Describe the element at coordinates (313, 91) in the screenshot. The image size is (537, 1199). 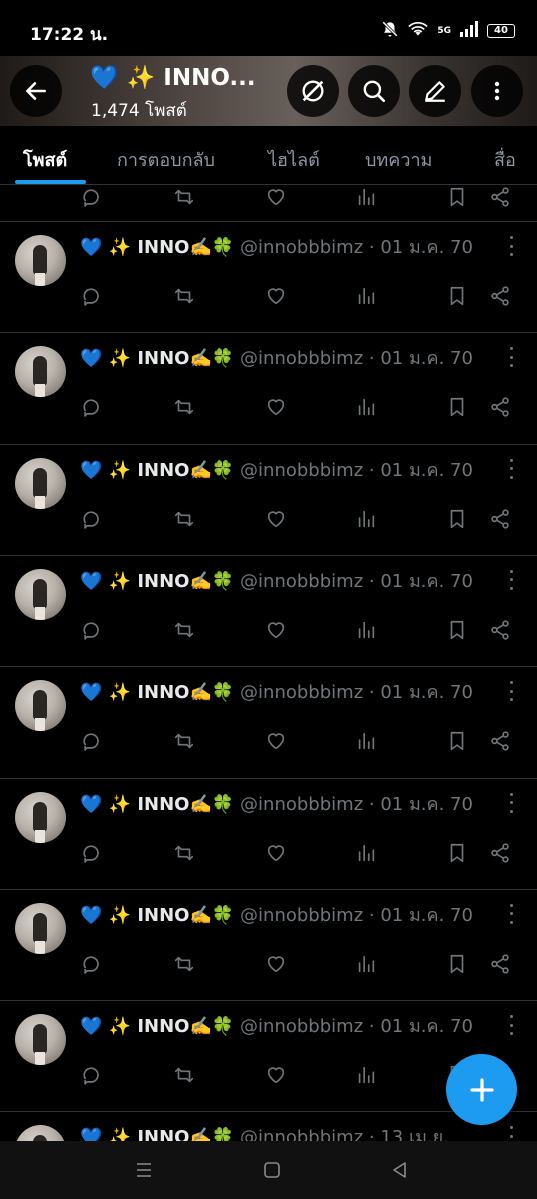
I see `grok-button` at that location.